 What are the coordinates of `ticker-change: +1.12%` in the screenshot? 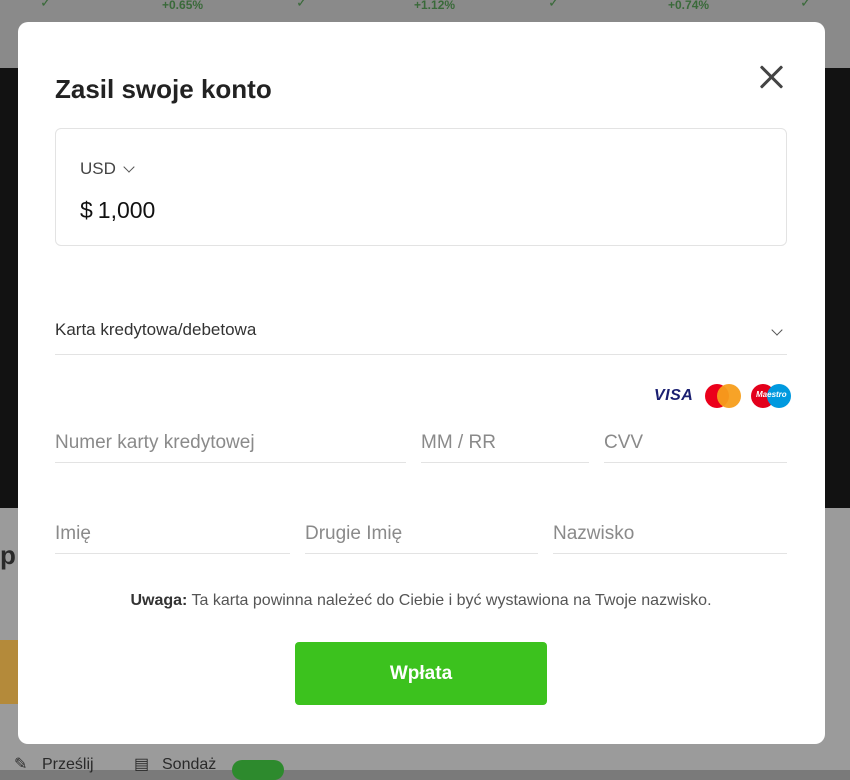 It's located at (435, 6).